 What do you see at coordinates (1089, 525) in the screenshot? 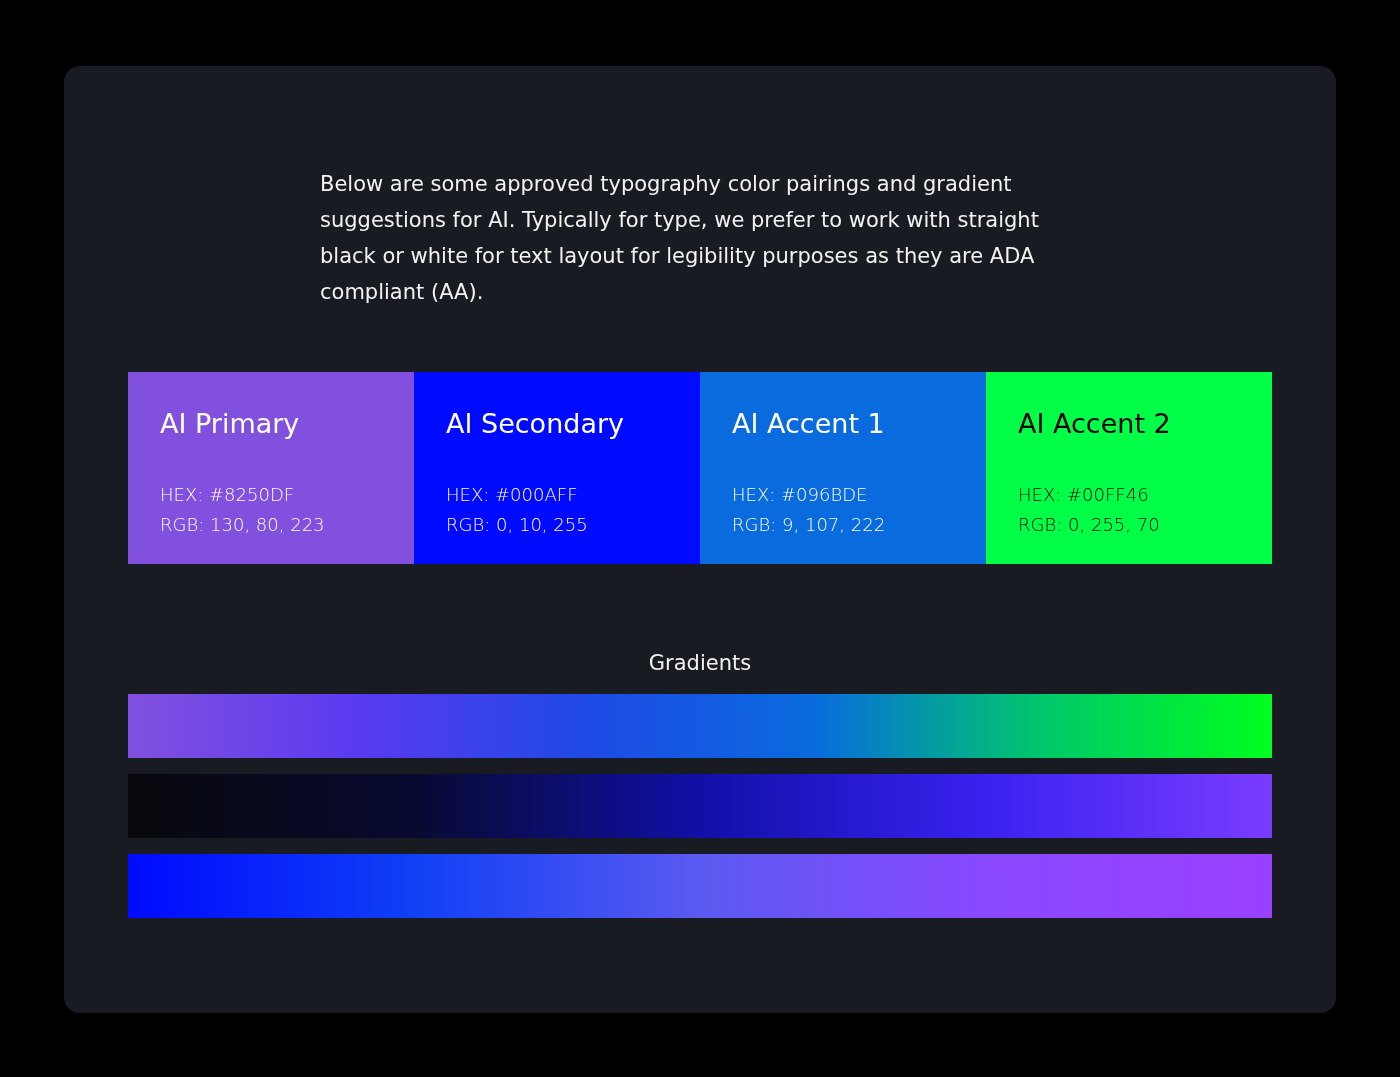
I see `rgb-value: RGB: 0, 255, 70` at bounding box center [1089, 525].